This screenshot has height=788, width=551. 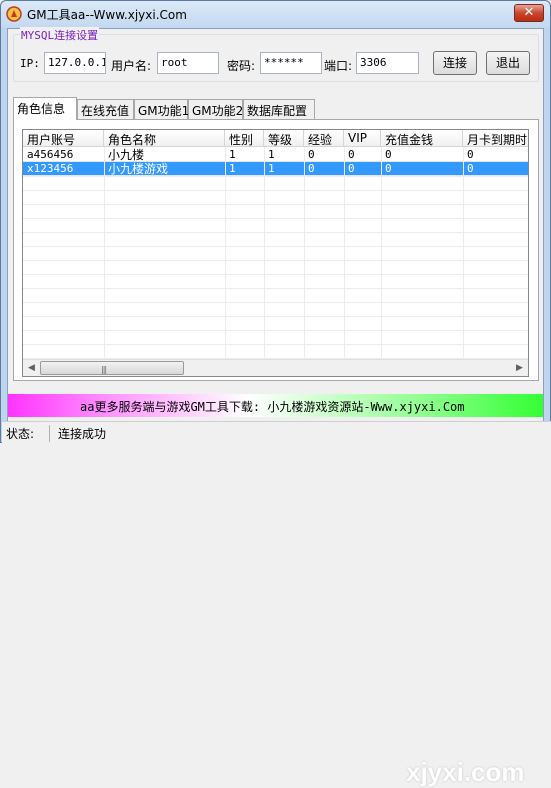 What do you see at coordinates (241, 66) in the screenshot?
I see `password-label: 密码:` at bounding box center [241, 66].